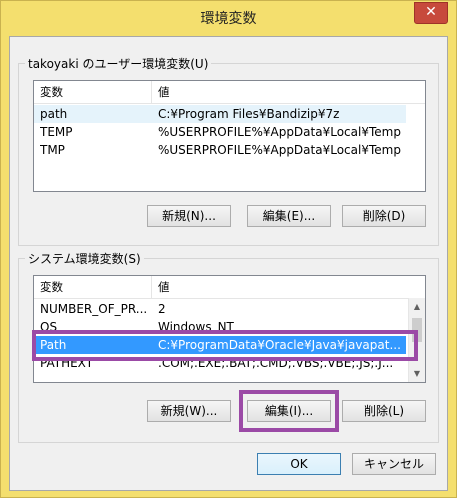 This screenshot has height=498, width=457. Describe the element at coordinates (52, 150) in the screenshot. I see `variable-name: TMP` at that location.